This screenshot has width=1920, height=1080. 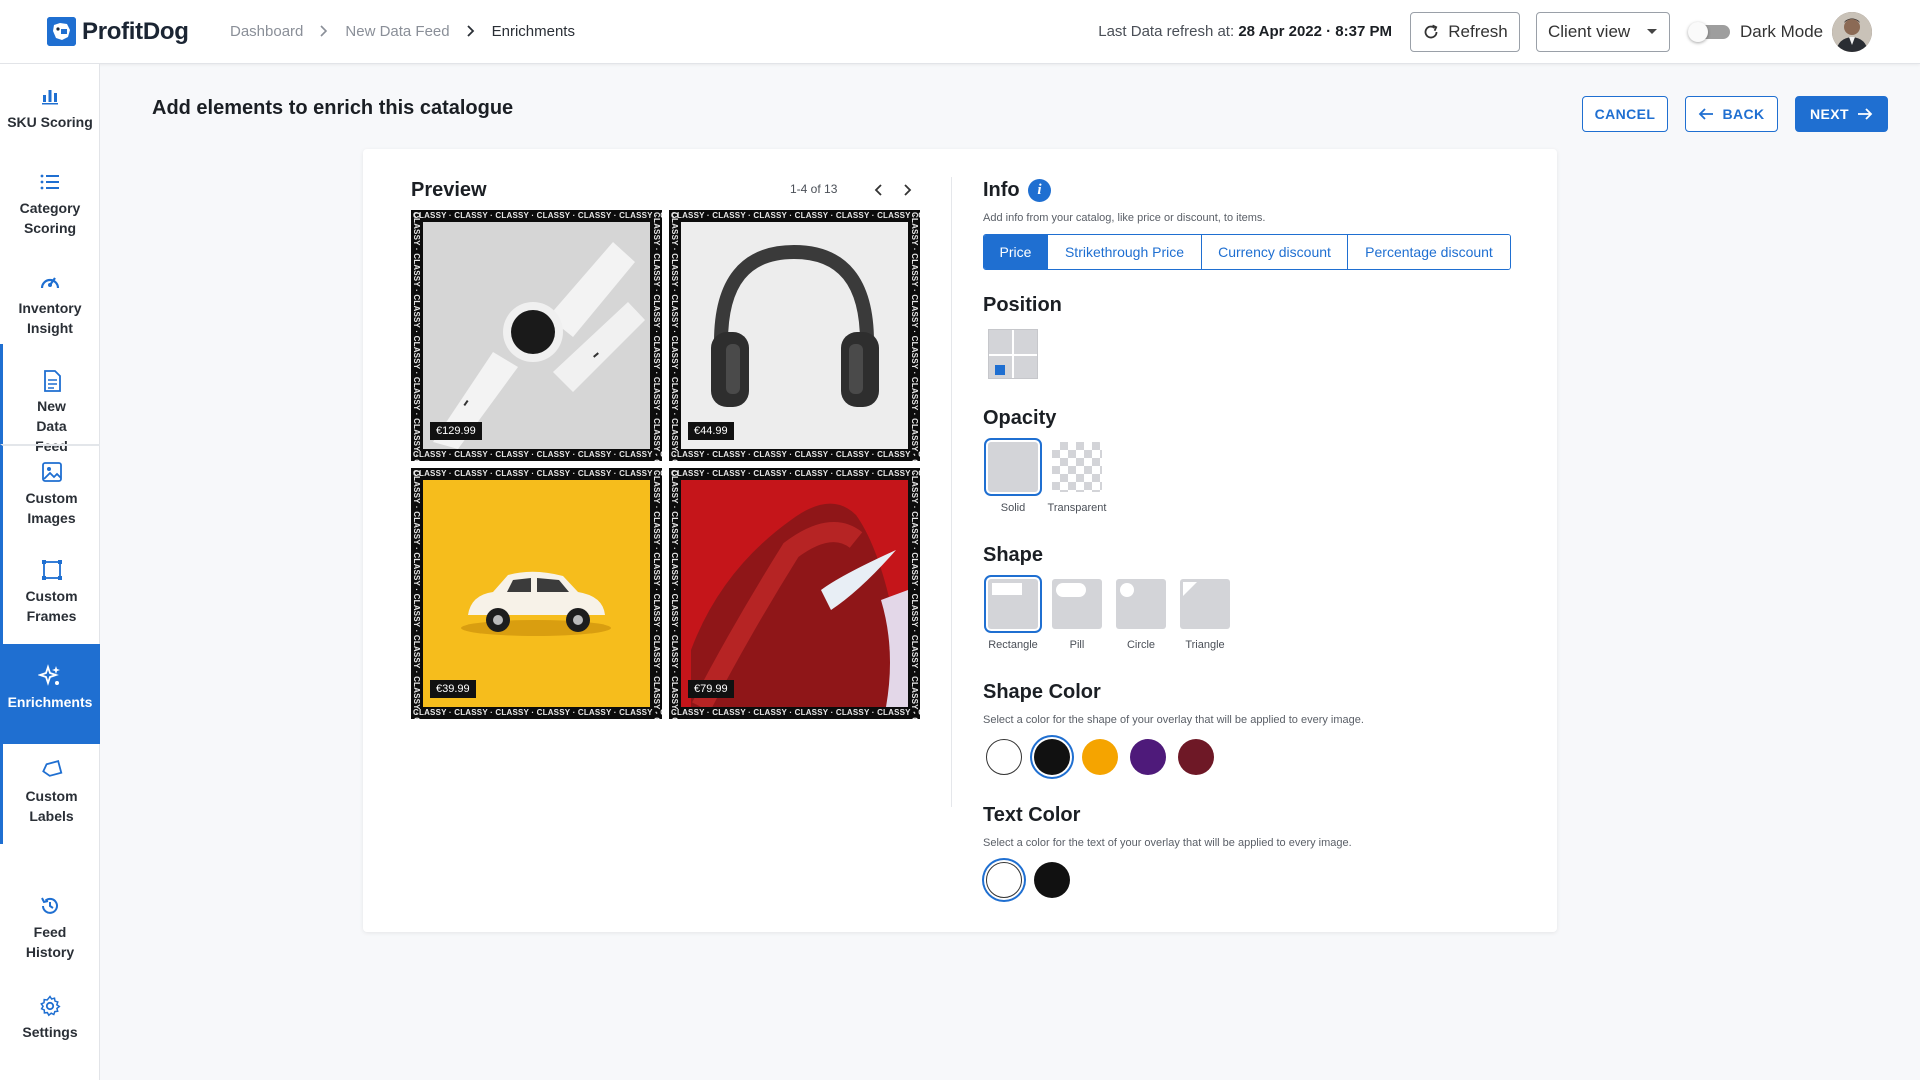 What do you see at coordinates (1275, 252) in the screenshot?
I see `tab-currency-discount: Currency discount` at bounding box center [1275, 252].